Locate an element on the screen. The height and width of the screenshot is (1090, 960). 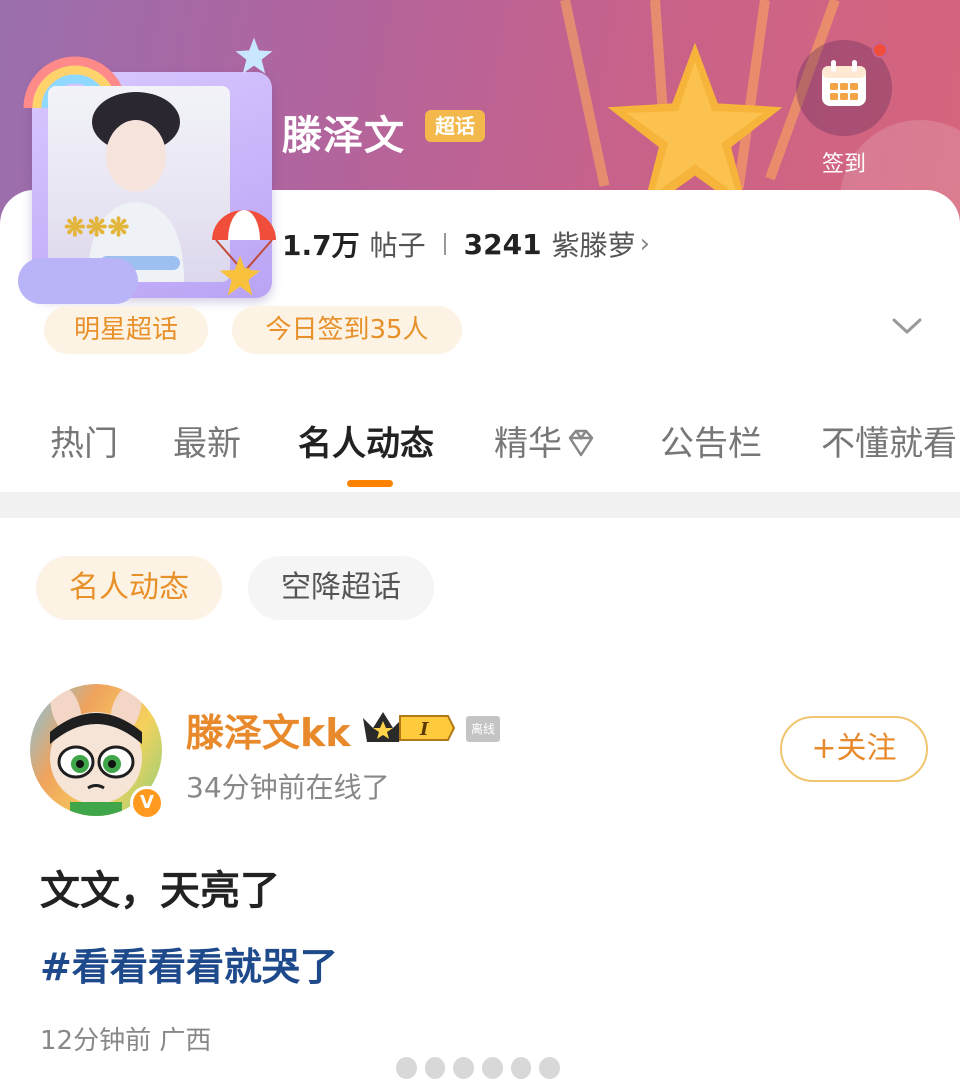
tab-guide: 不懂就看 is located at coordinates (889, 440).